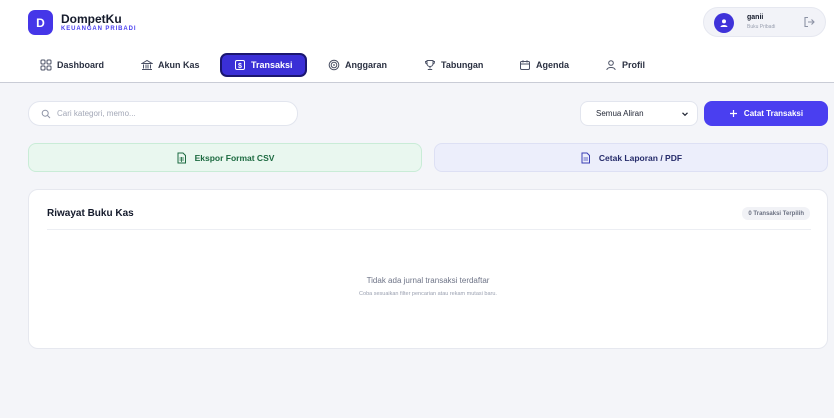  Describe the element at coordinates (334, 65) in the screenshot. I see `target-icon` at that location.